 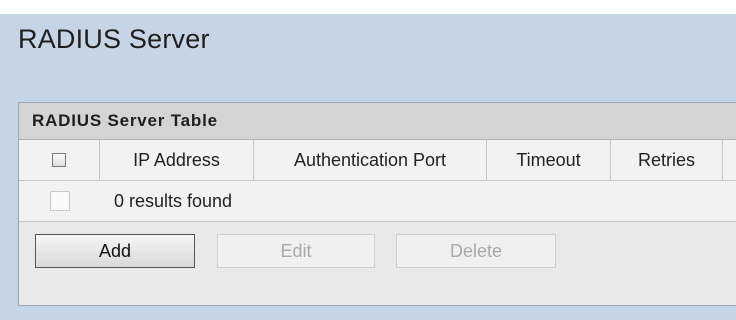 I want to click on column-header-authentication-port: Authentication Port, so click(x=370, y=160).